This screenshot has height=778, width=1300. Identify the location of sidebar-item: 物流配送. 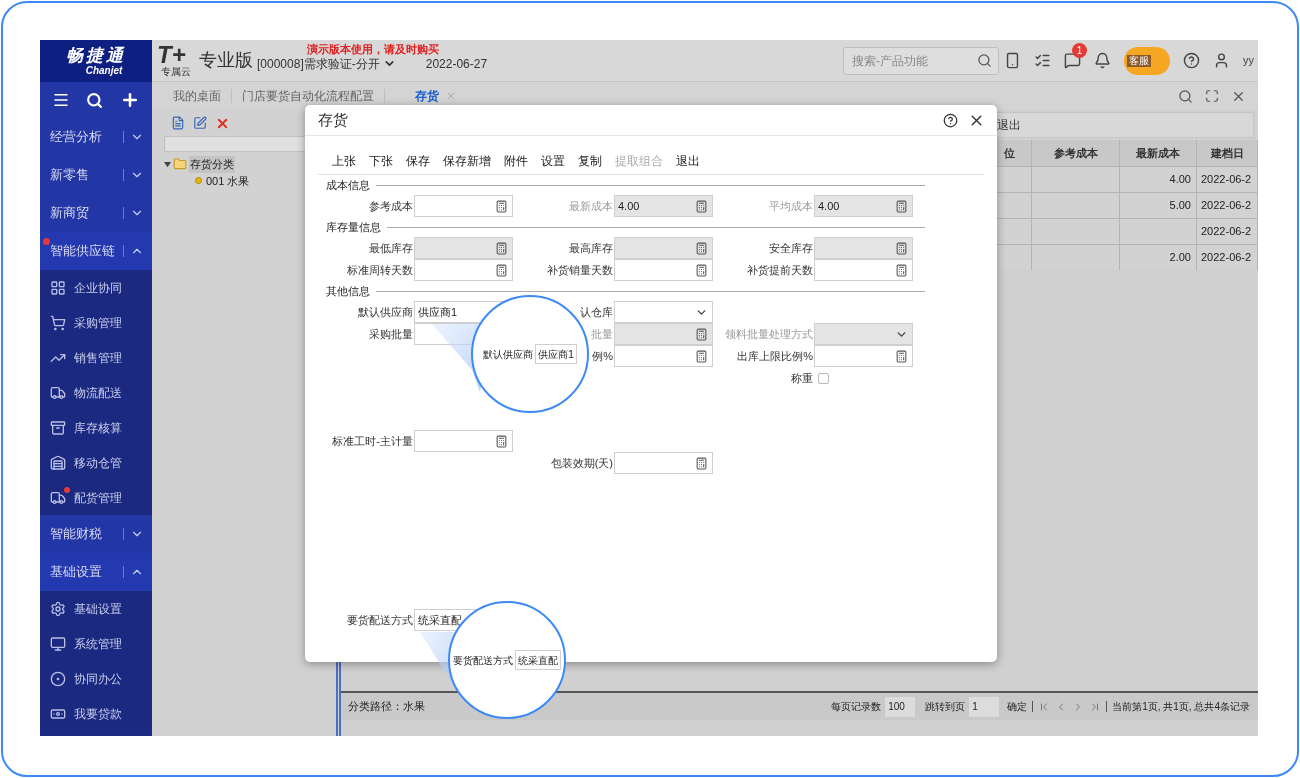
(96, 392).